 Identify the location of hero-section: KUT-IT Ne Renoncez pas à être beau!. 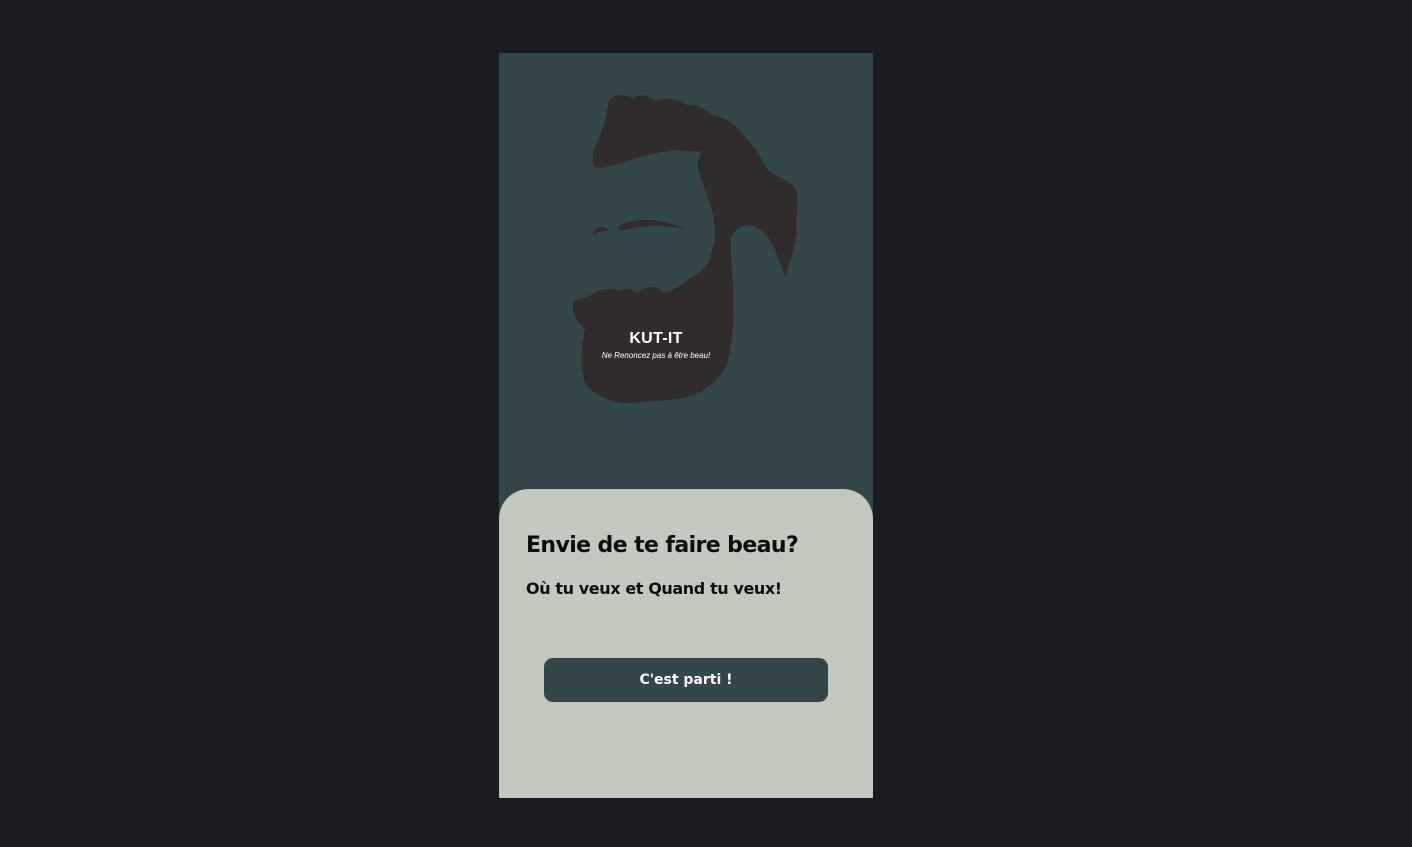
(686, 283).